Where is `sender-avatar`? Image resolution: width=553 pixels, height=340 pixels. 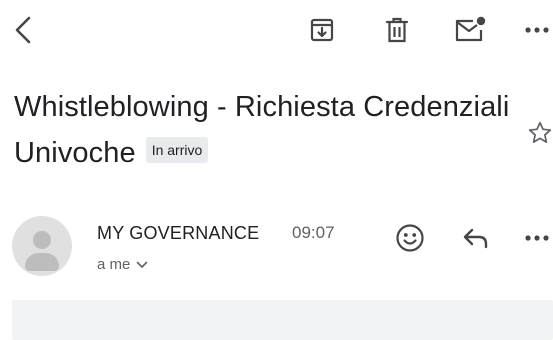
sender-avatar is located at coordinates (42, 246).